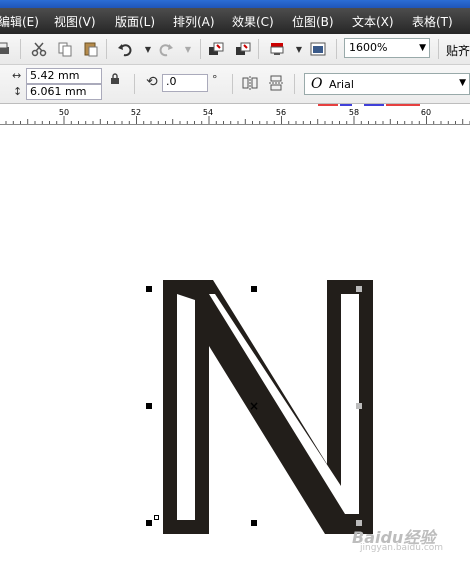 The image size is (470, 574). What do you see at coordinates (75, 21) in the screenshot?
I see `menu-view: 视图(V)` at bounding box center [75, 21].